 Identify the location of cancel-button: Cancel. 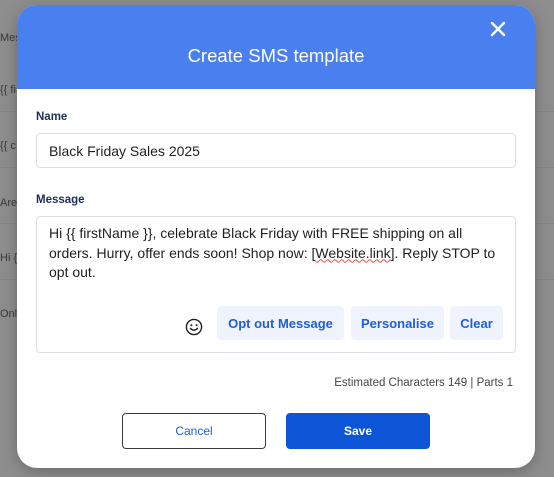
(194, 431).